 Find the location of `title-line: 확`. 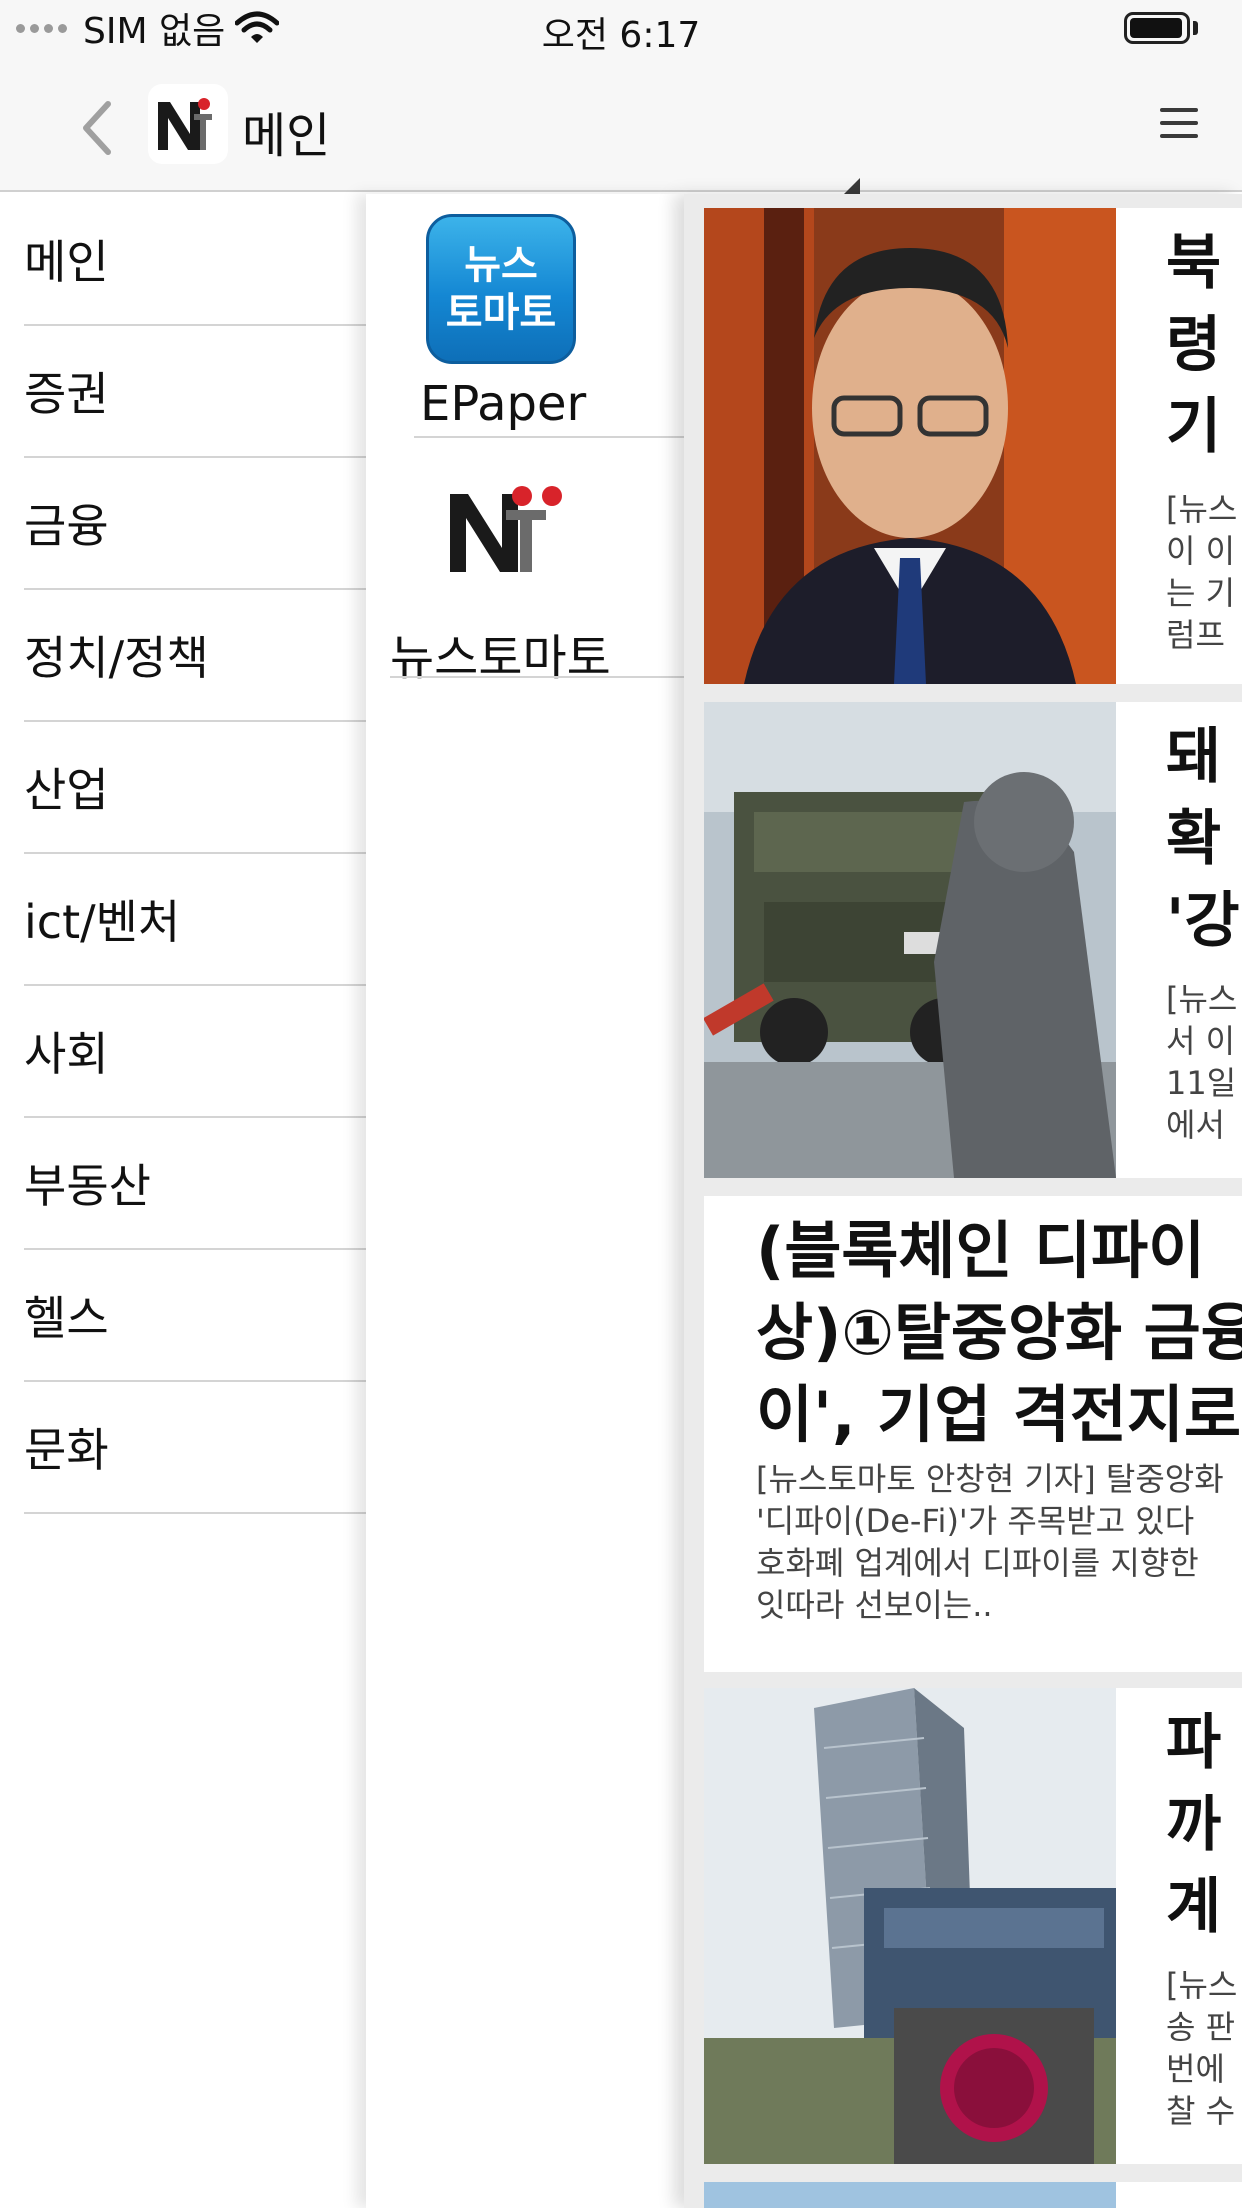

title-line: 확 is located at coordinates (1194, 839).